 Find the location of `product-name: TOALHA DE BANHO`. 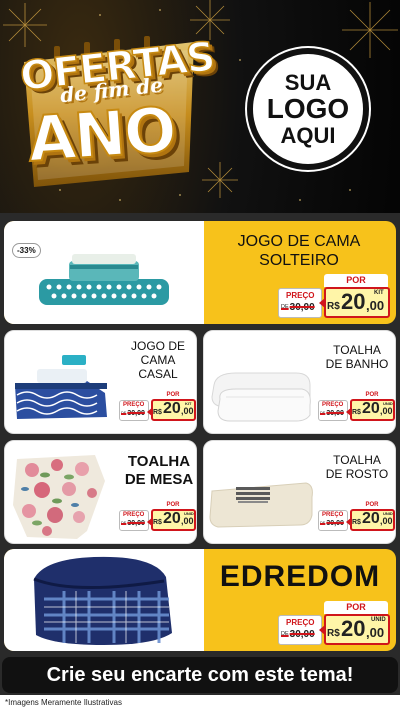

product-name: TOALHA DE BANHO is located at coordinates (357, 357).